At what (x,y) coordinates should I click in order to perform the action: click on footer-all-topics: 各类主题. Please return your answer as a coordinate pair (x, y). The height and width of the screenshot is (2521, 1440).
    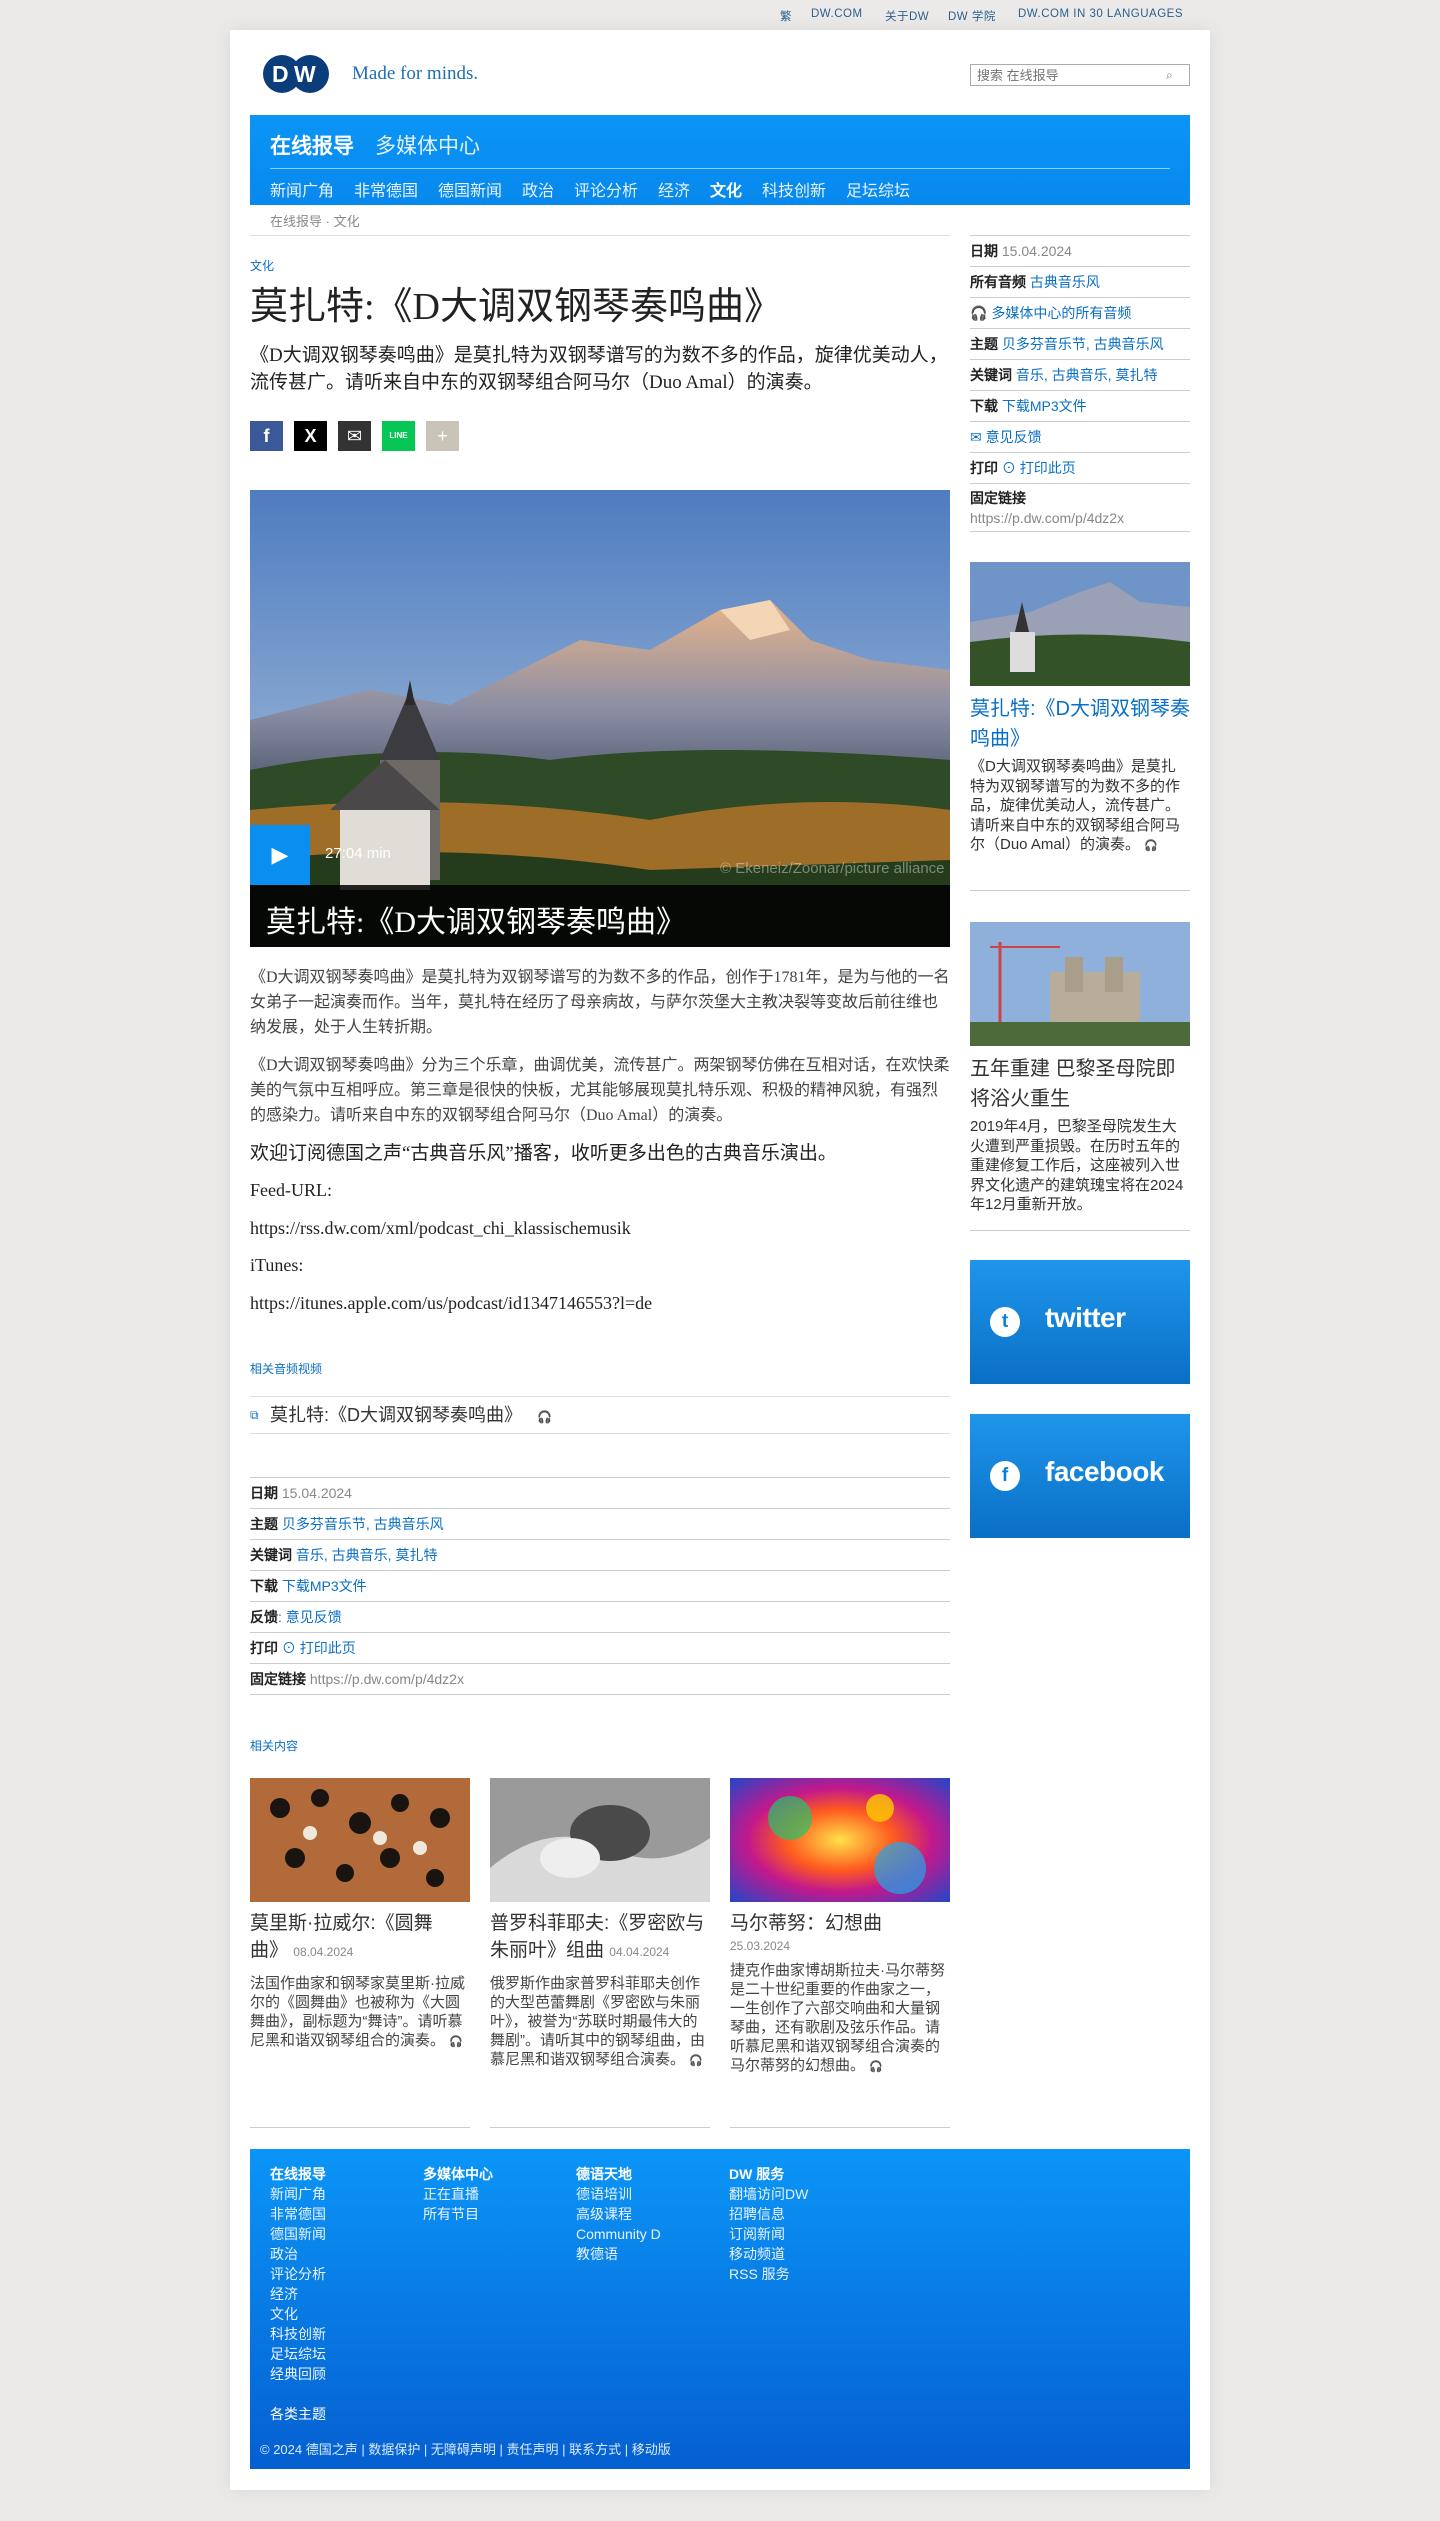
    Looking at the image, I should click on (298, 2414).